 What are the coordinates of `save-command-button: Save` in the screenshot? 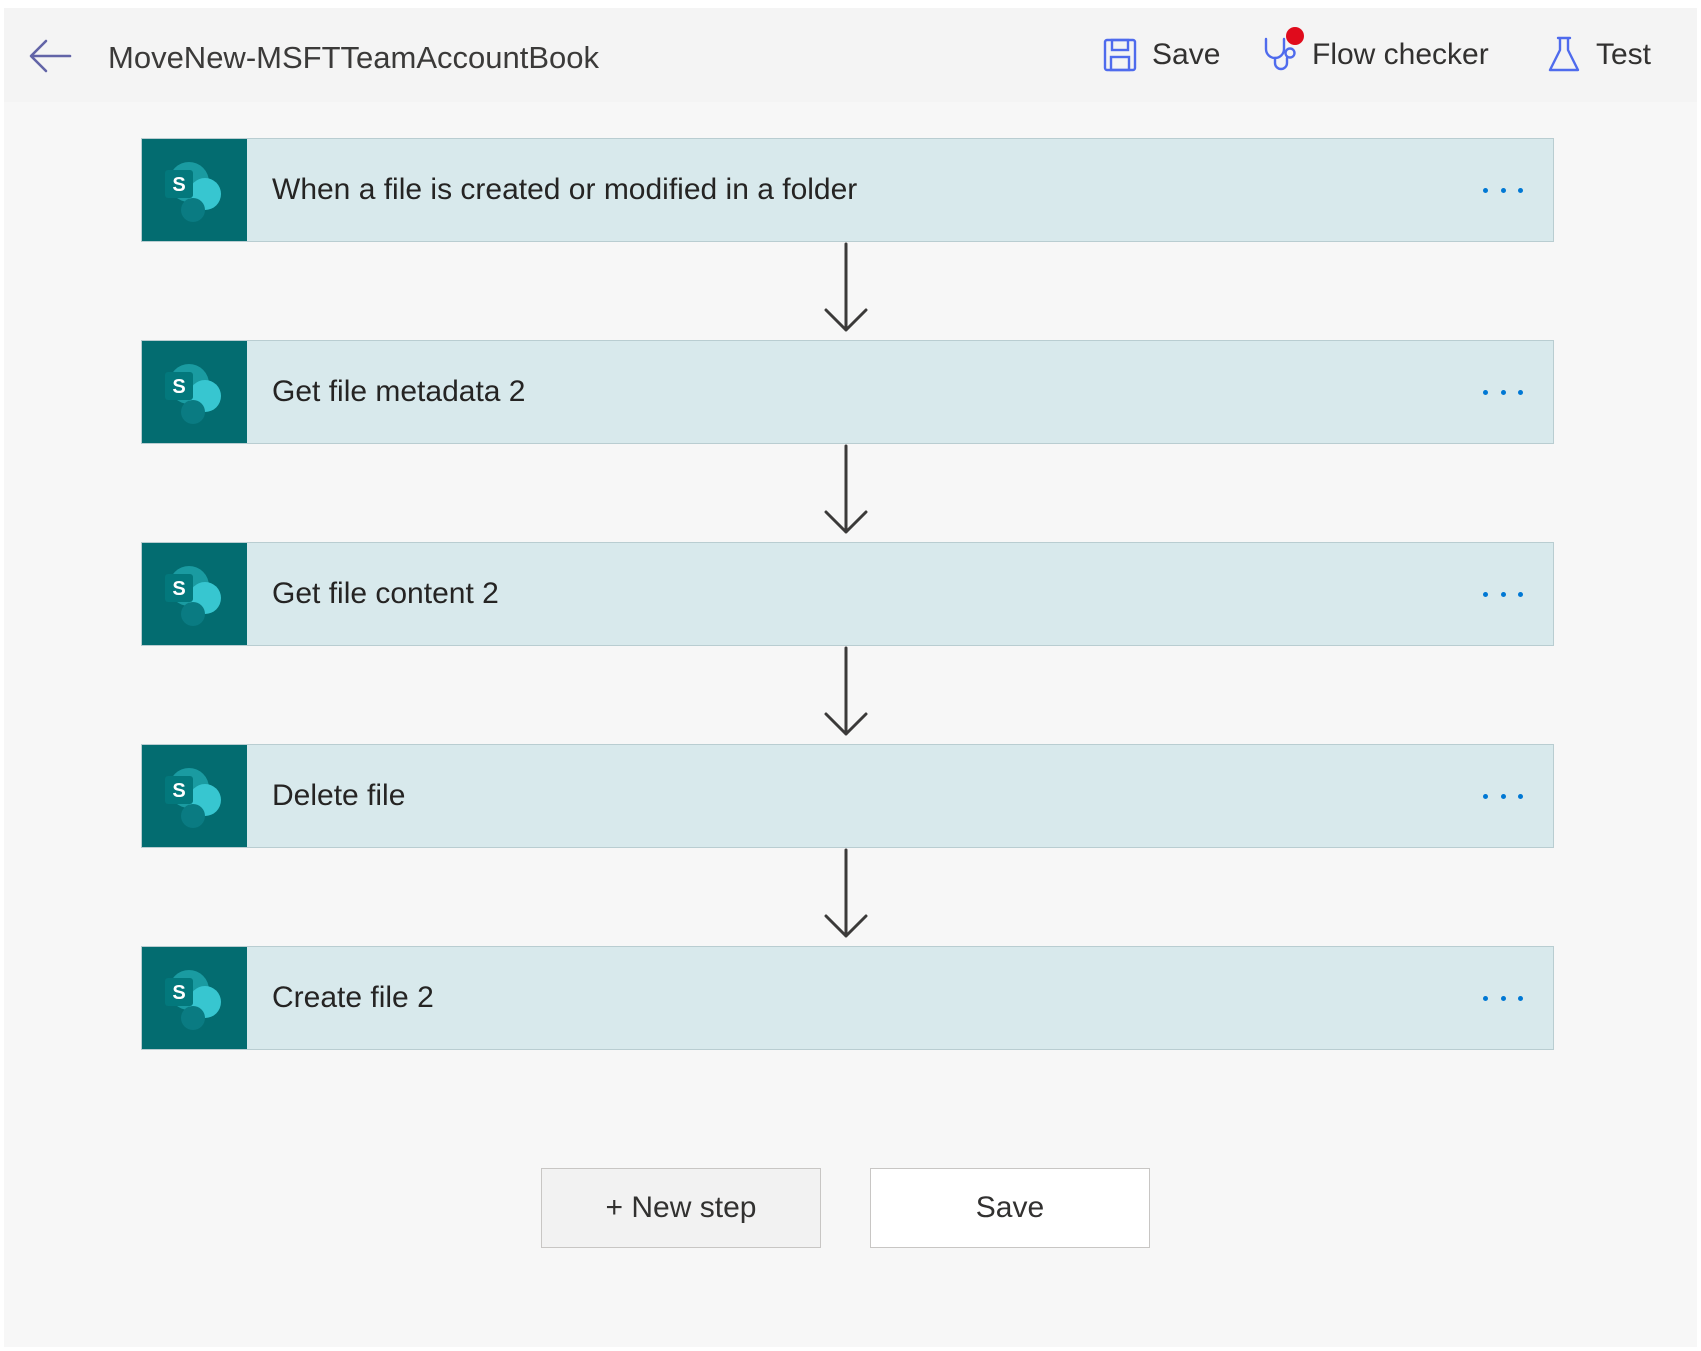 It's located at (1160, 55).